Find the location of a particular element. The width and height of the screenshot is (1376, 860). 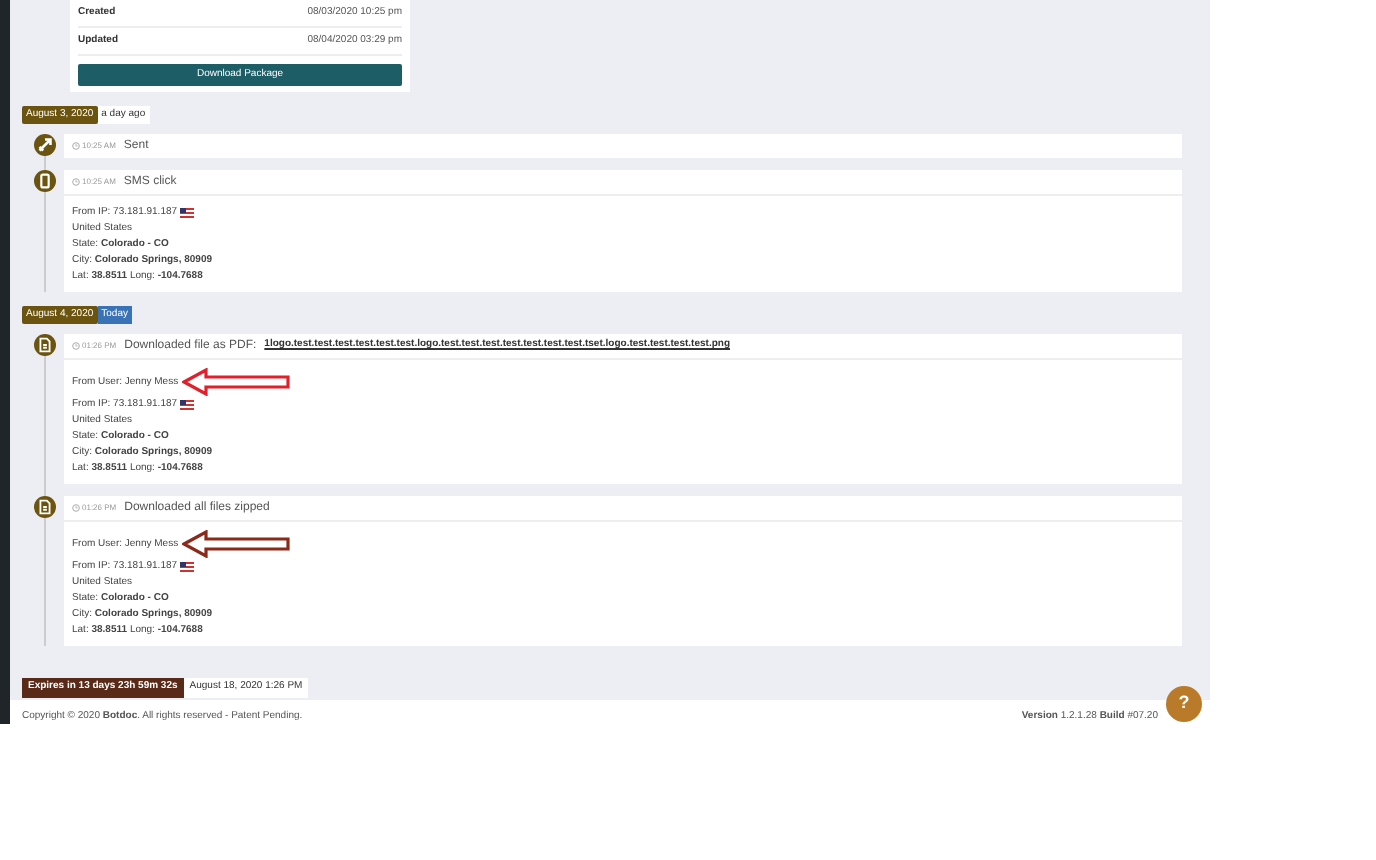

phone-icon is located at coordinates (45, 181).